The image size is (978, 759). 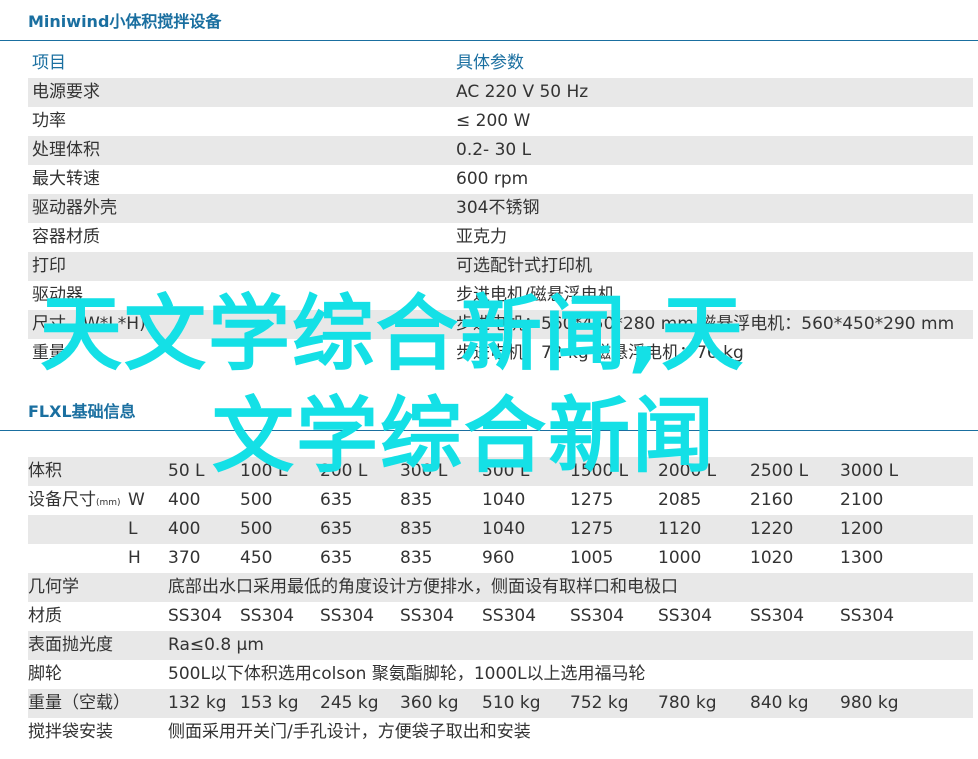 I want to click on size-cell: 1020, so click(x=772, y=558).